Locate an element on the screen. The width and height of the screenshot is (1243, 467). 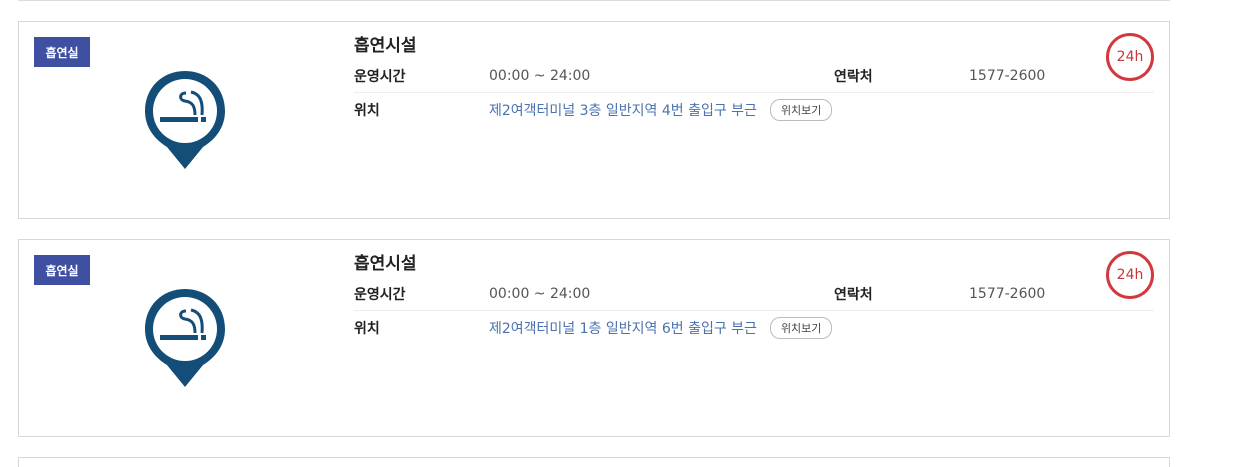
location-row: 위치 제2여객터미널 3층 일반지역 4번 출입구 부근 위치보기 is located at coordinates (754, 109).